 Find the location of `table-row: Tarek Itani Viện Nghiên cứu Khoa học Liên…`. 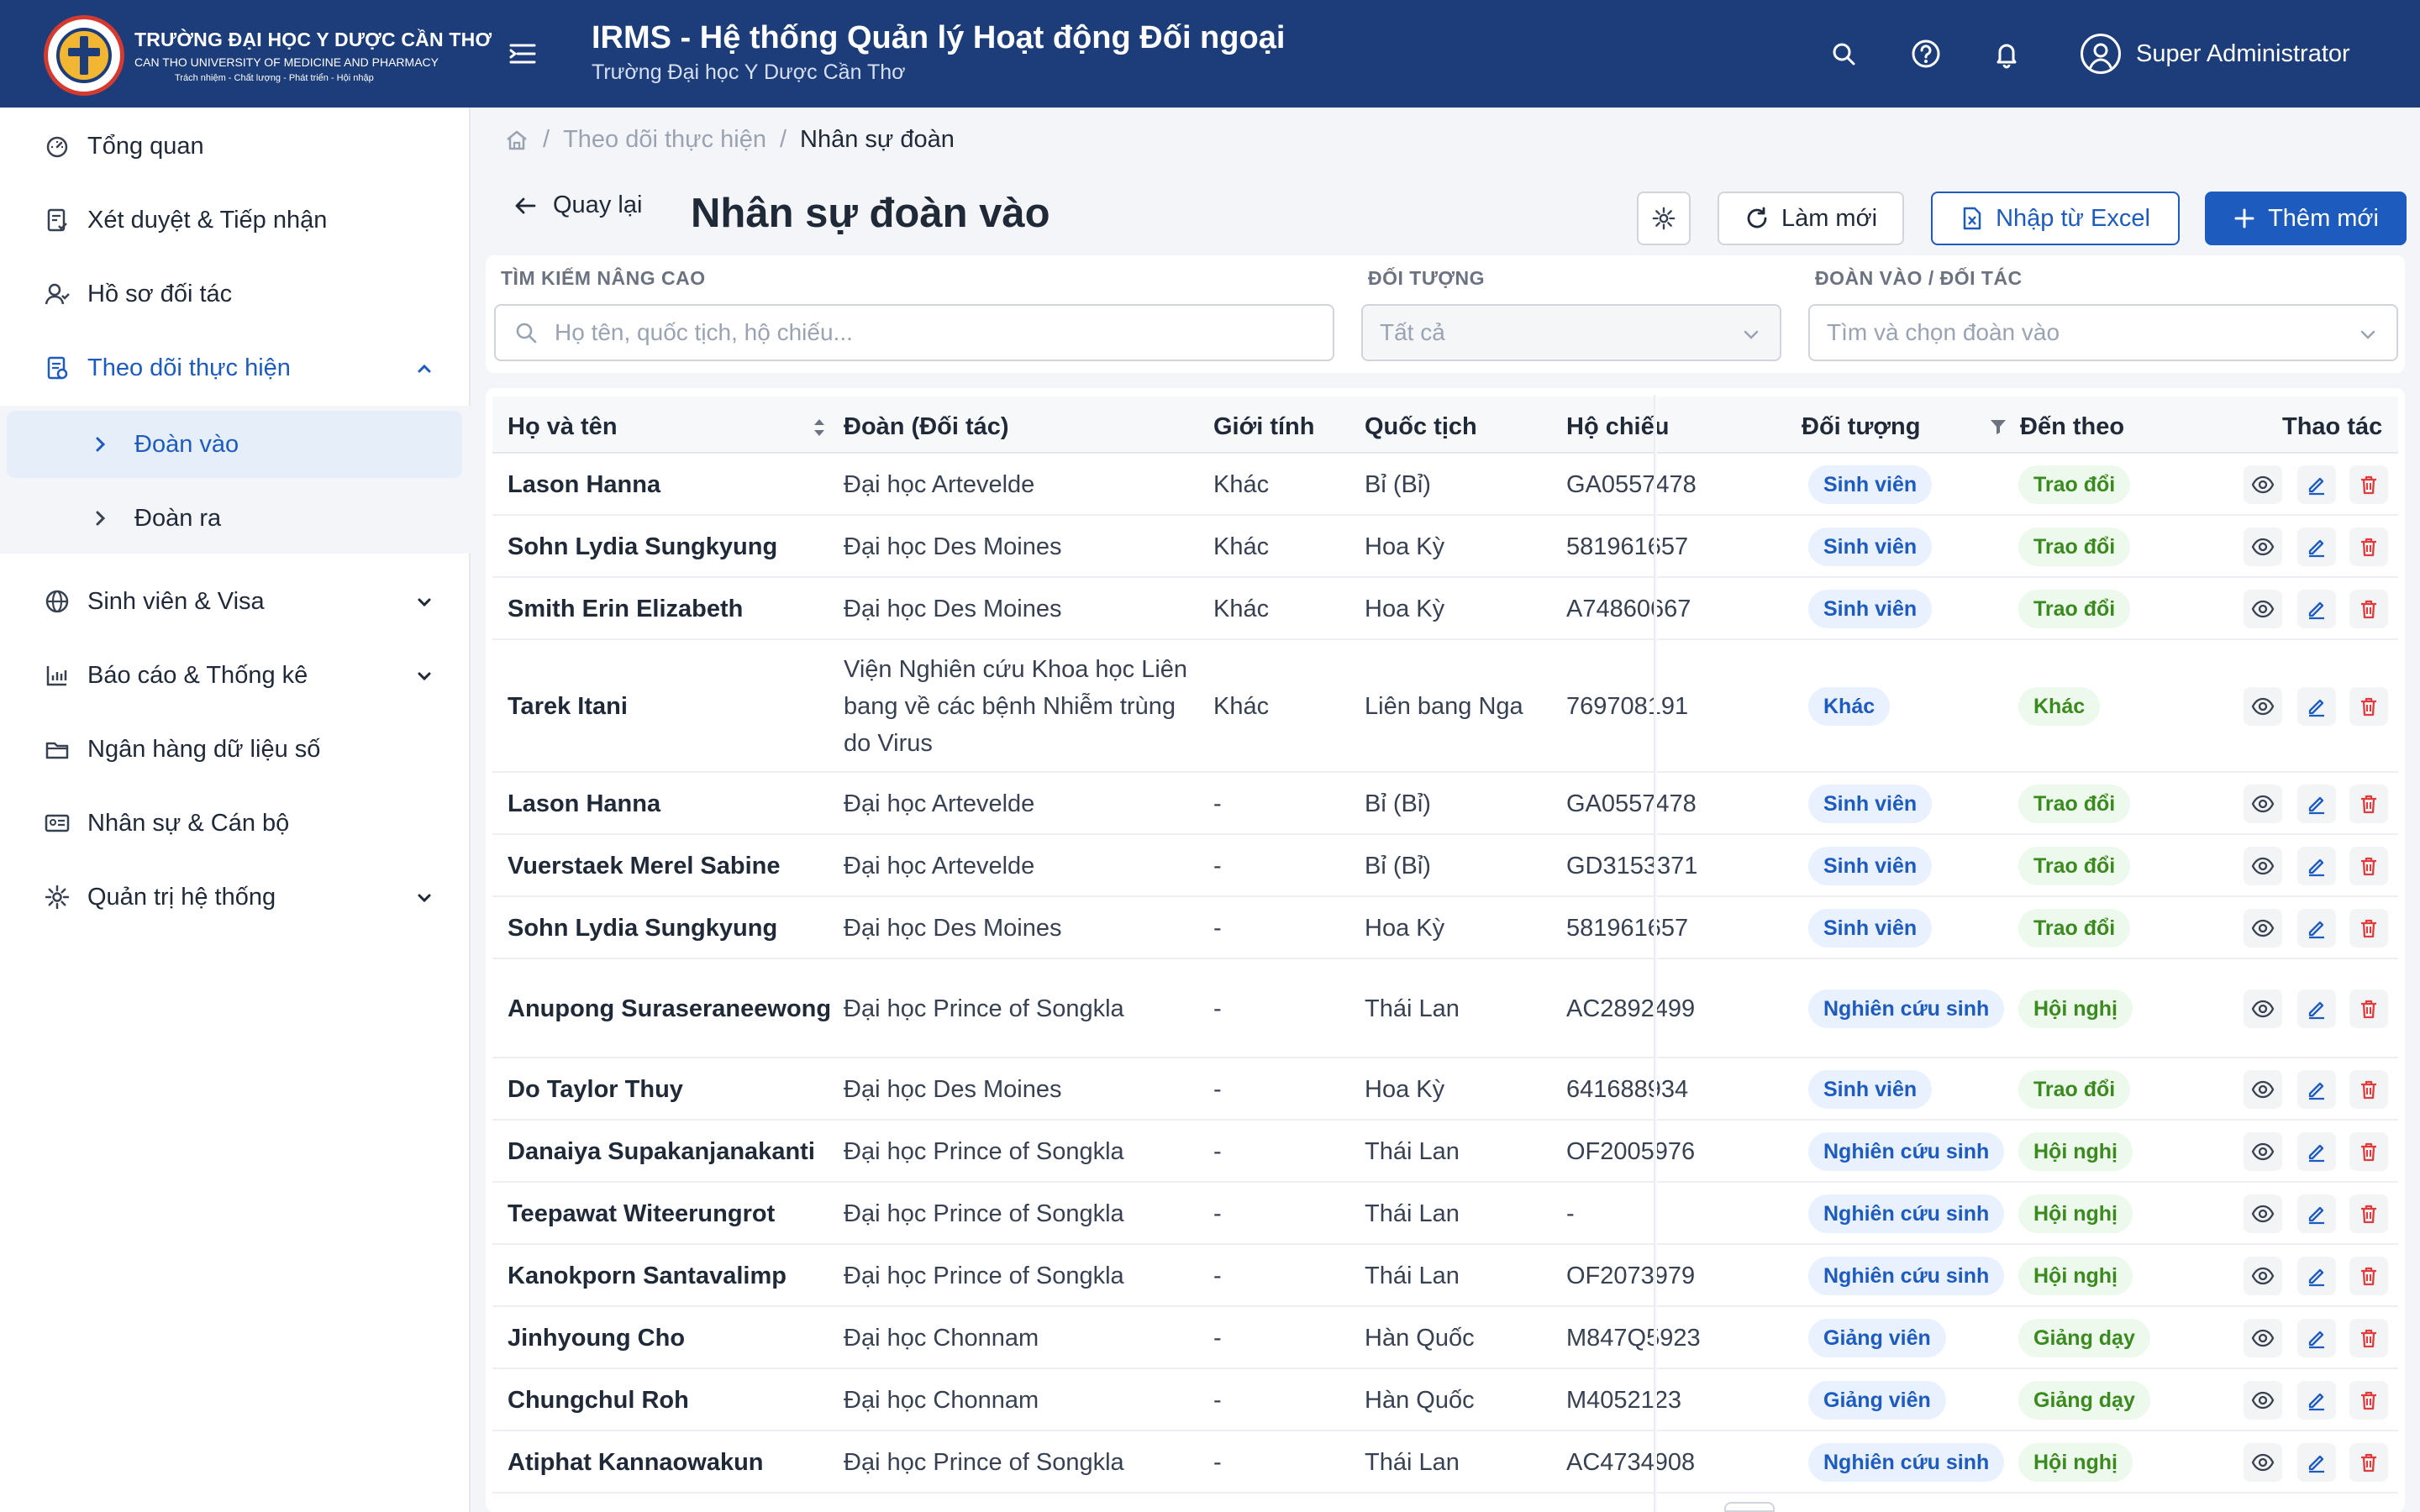

table-row: Tarek Itani Viện Nghiên cứu Khoa học Liên… is located at coordinates (1445, 706).